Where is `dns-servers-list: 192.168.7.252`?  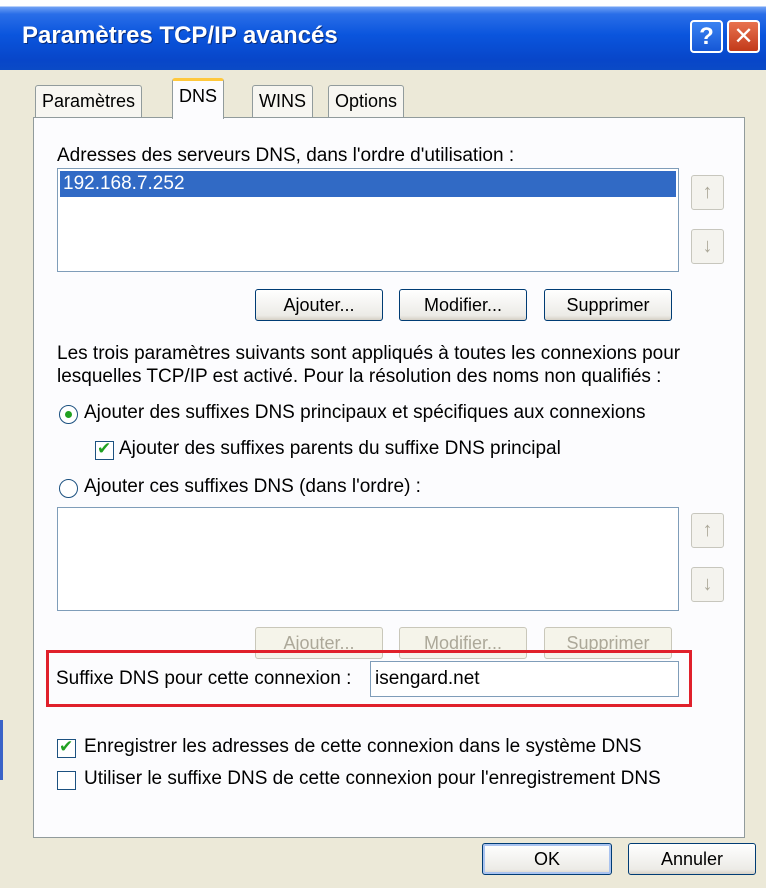
dns-servers-list: 192.168.7.252 is located at coordinates (368, 220).